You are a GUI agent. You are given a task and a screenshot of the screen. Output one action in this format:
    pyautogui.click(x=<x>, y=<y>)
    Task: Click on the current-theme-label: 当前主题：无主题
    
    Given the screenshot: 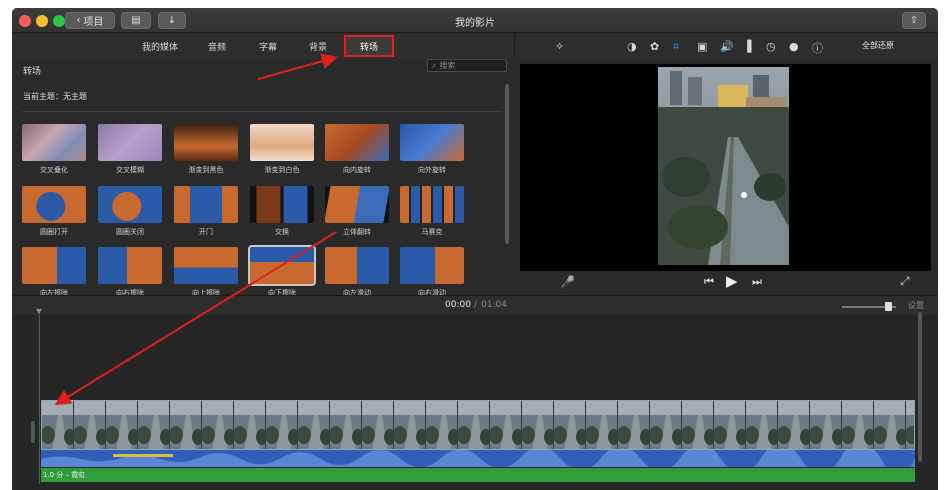 What is the action you would take?
    pyautogui.click(x=55, y=96)
    